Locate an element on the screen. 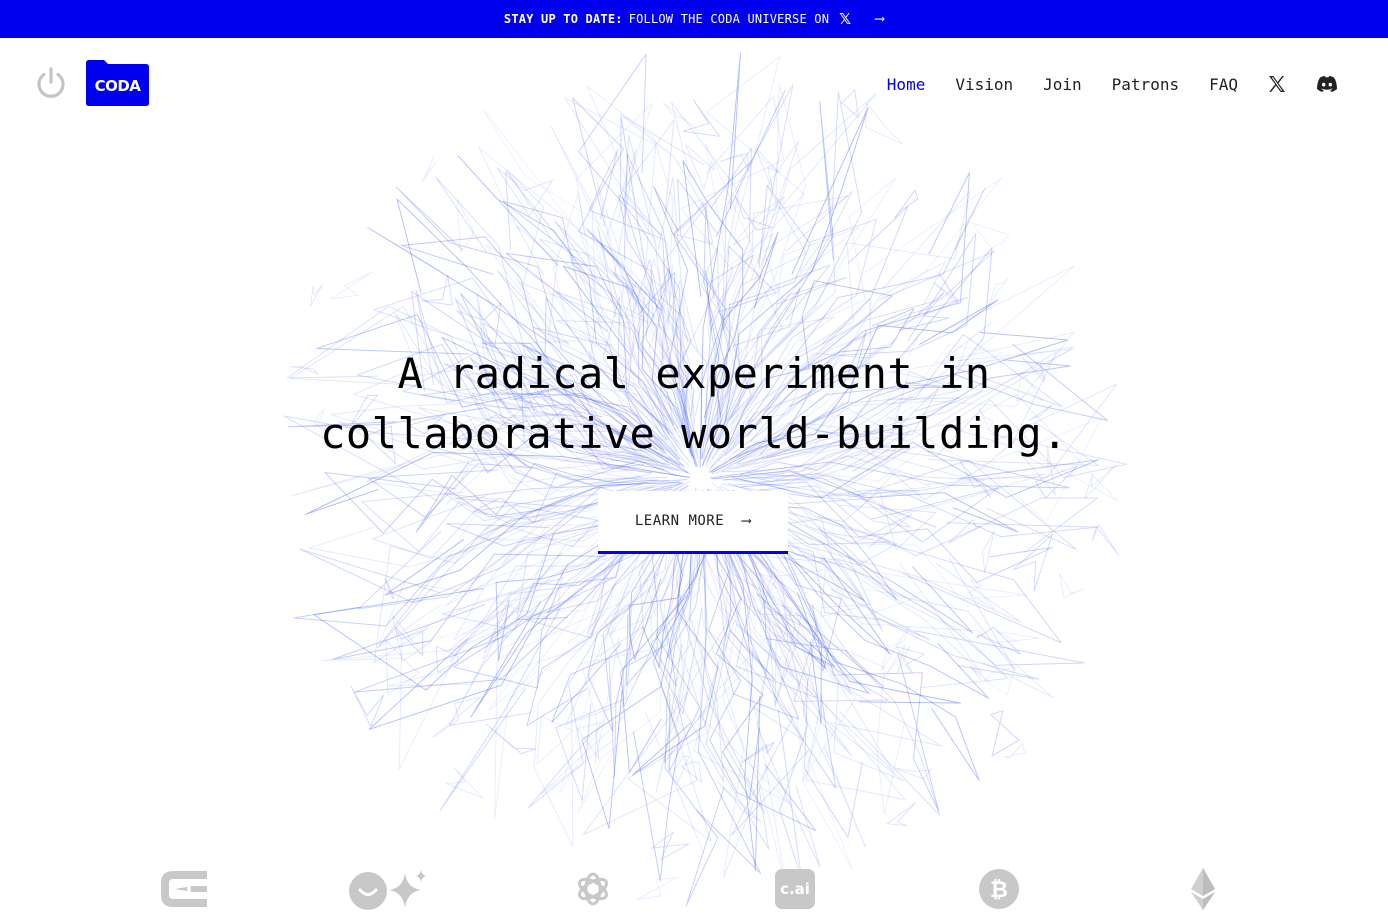 Image resolution: width=1388 pixels, height=919 pixels. bitcoin-symbol: ₿ is located at coordinates (999, 890).